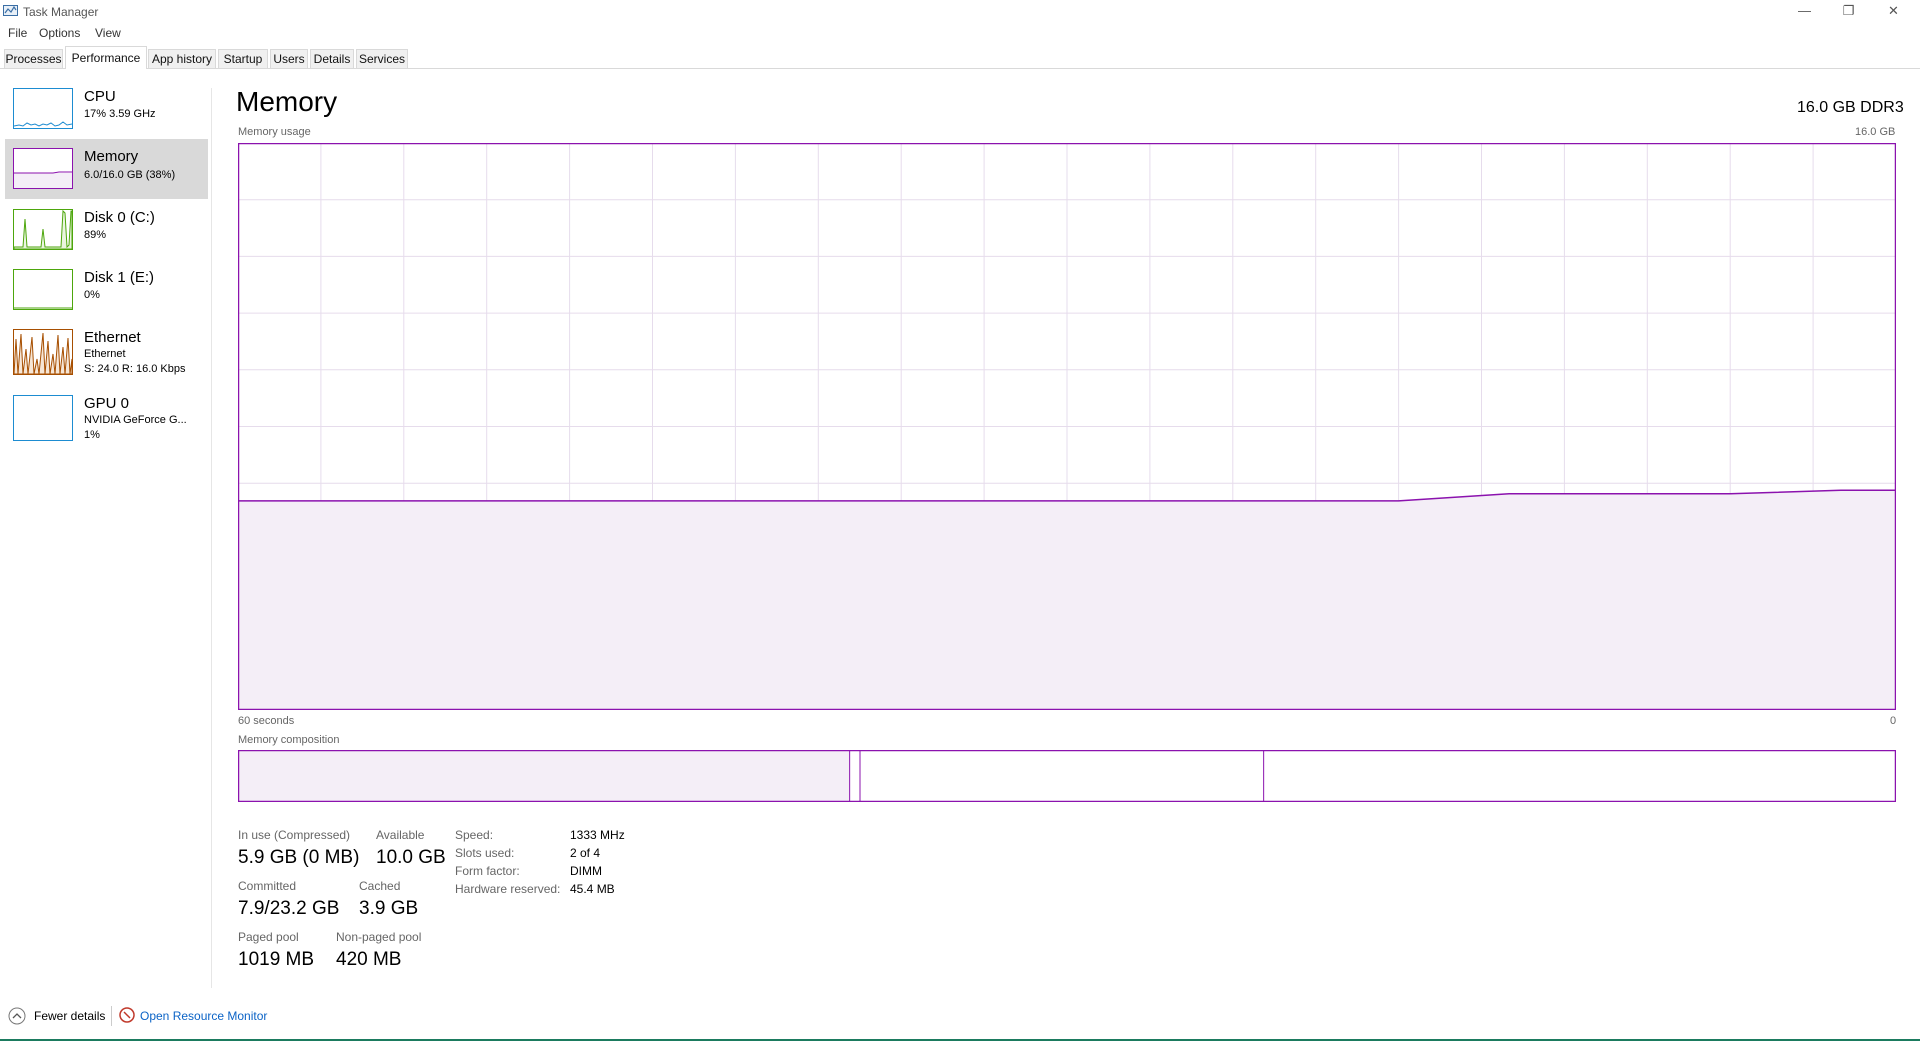 This screenshot has width=1920, height=1041. I want to click on sidebar-item-label: Memory, so click(111, 156).